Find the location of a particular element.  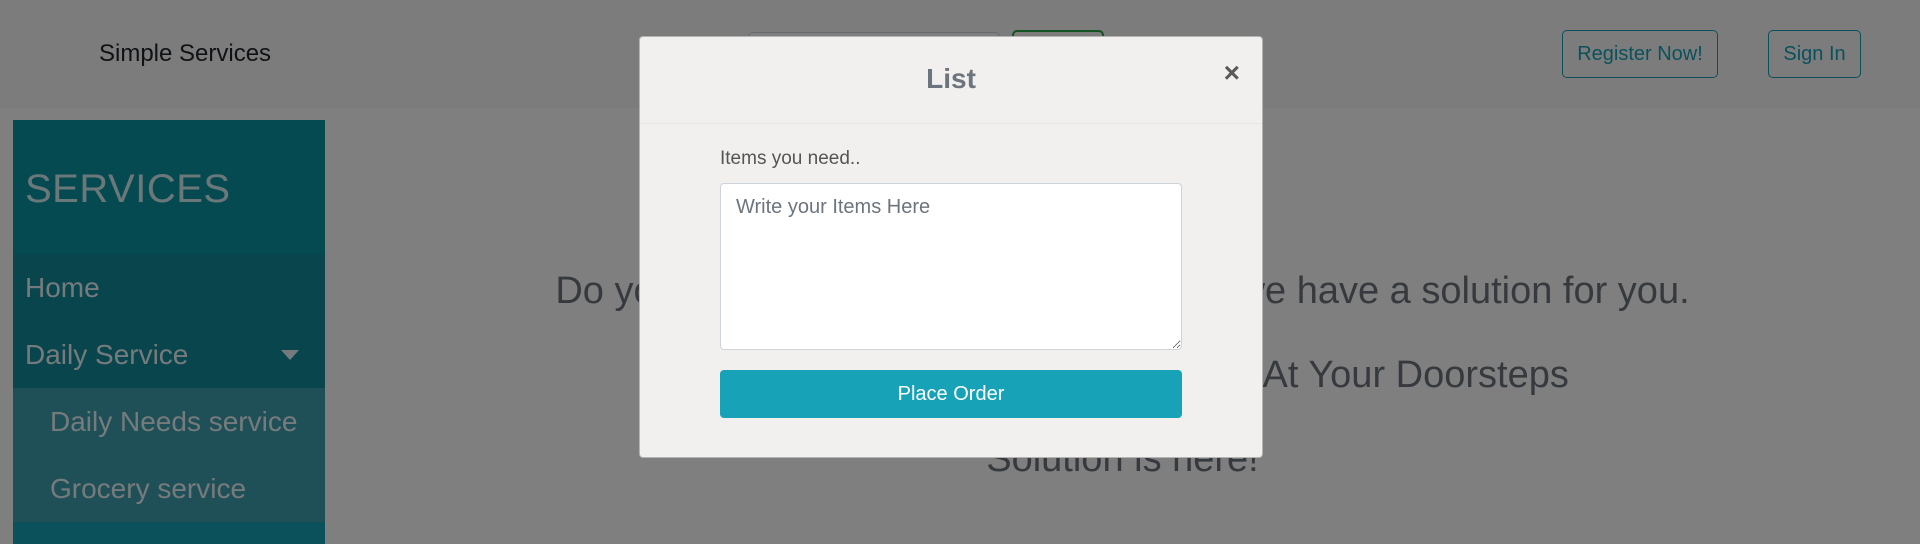

modal-title: List is located at coordinates (951, 78).